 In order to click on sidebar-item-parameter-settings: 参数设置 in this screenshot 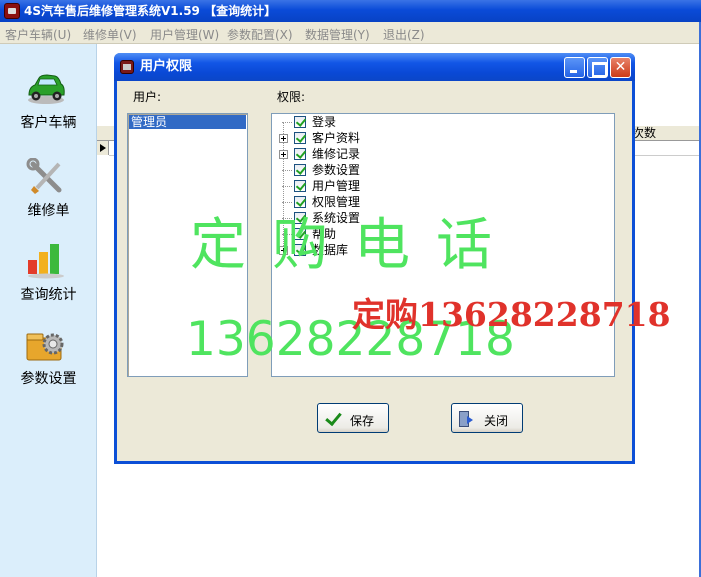, I will do `click(48, 360)`.